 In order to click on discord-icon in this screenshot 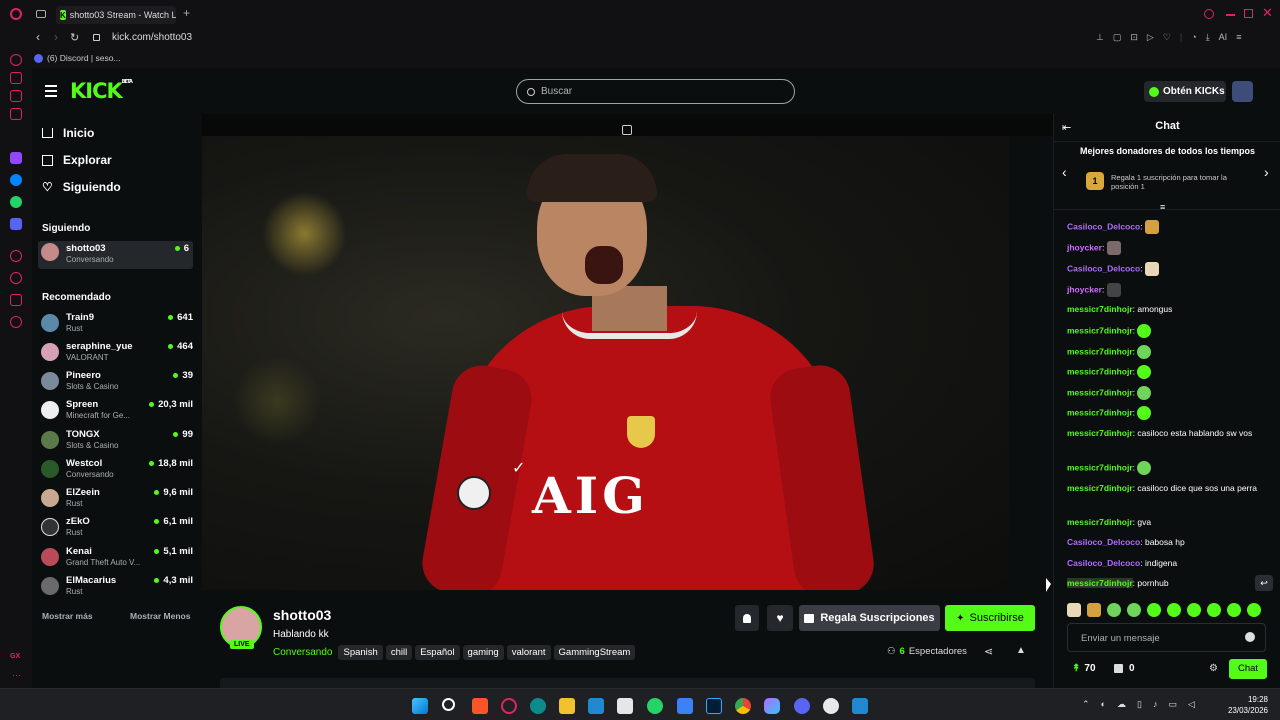, I will do `click(802, 706)`.